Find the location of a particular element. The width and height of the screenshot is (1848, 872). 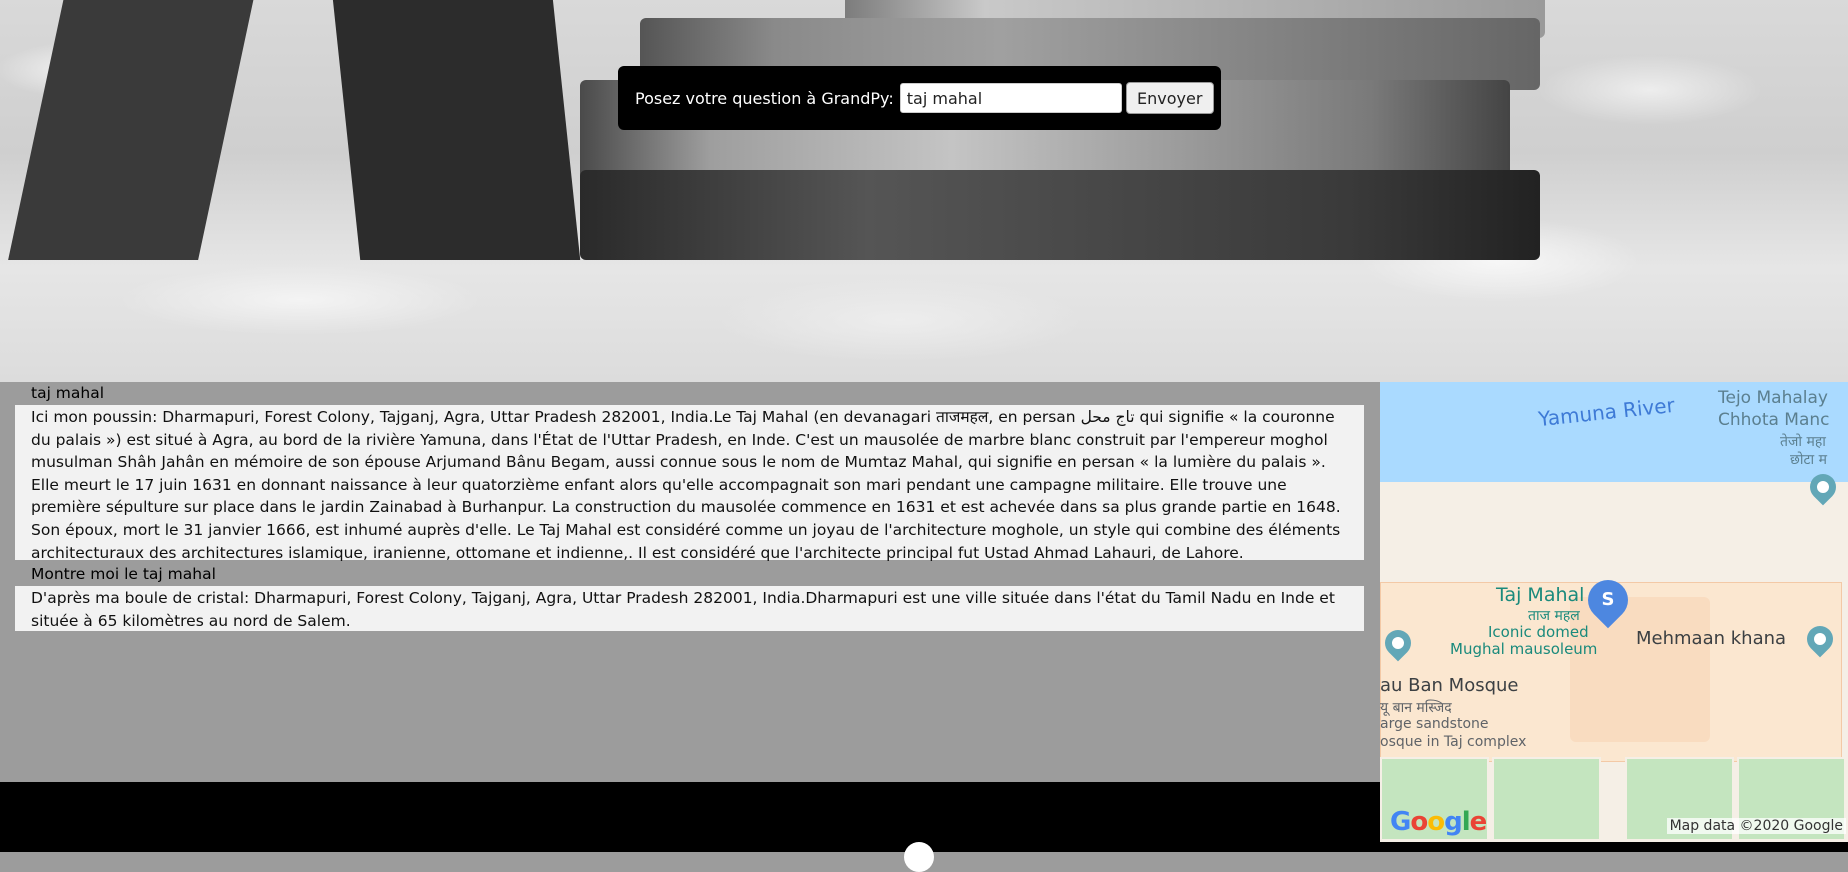

mosque-label: au Ban Mosque is located at coordinates (1449, 685).